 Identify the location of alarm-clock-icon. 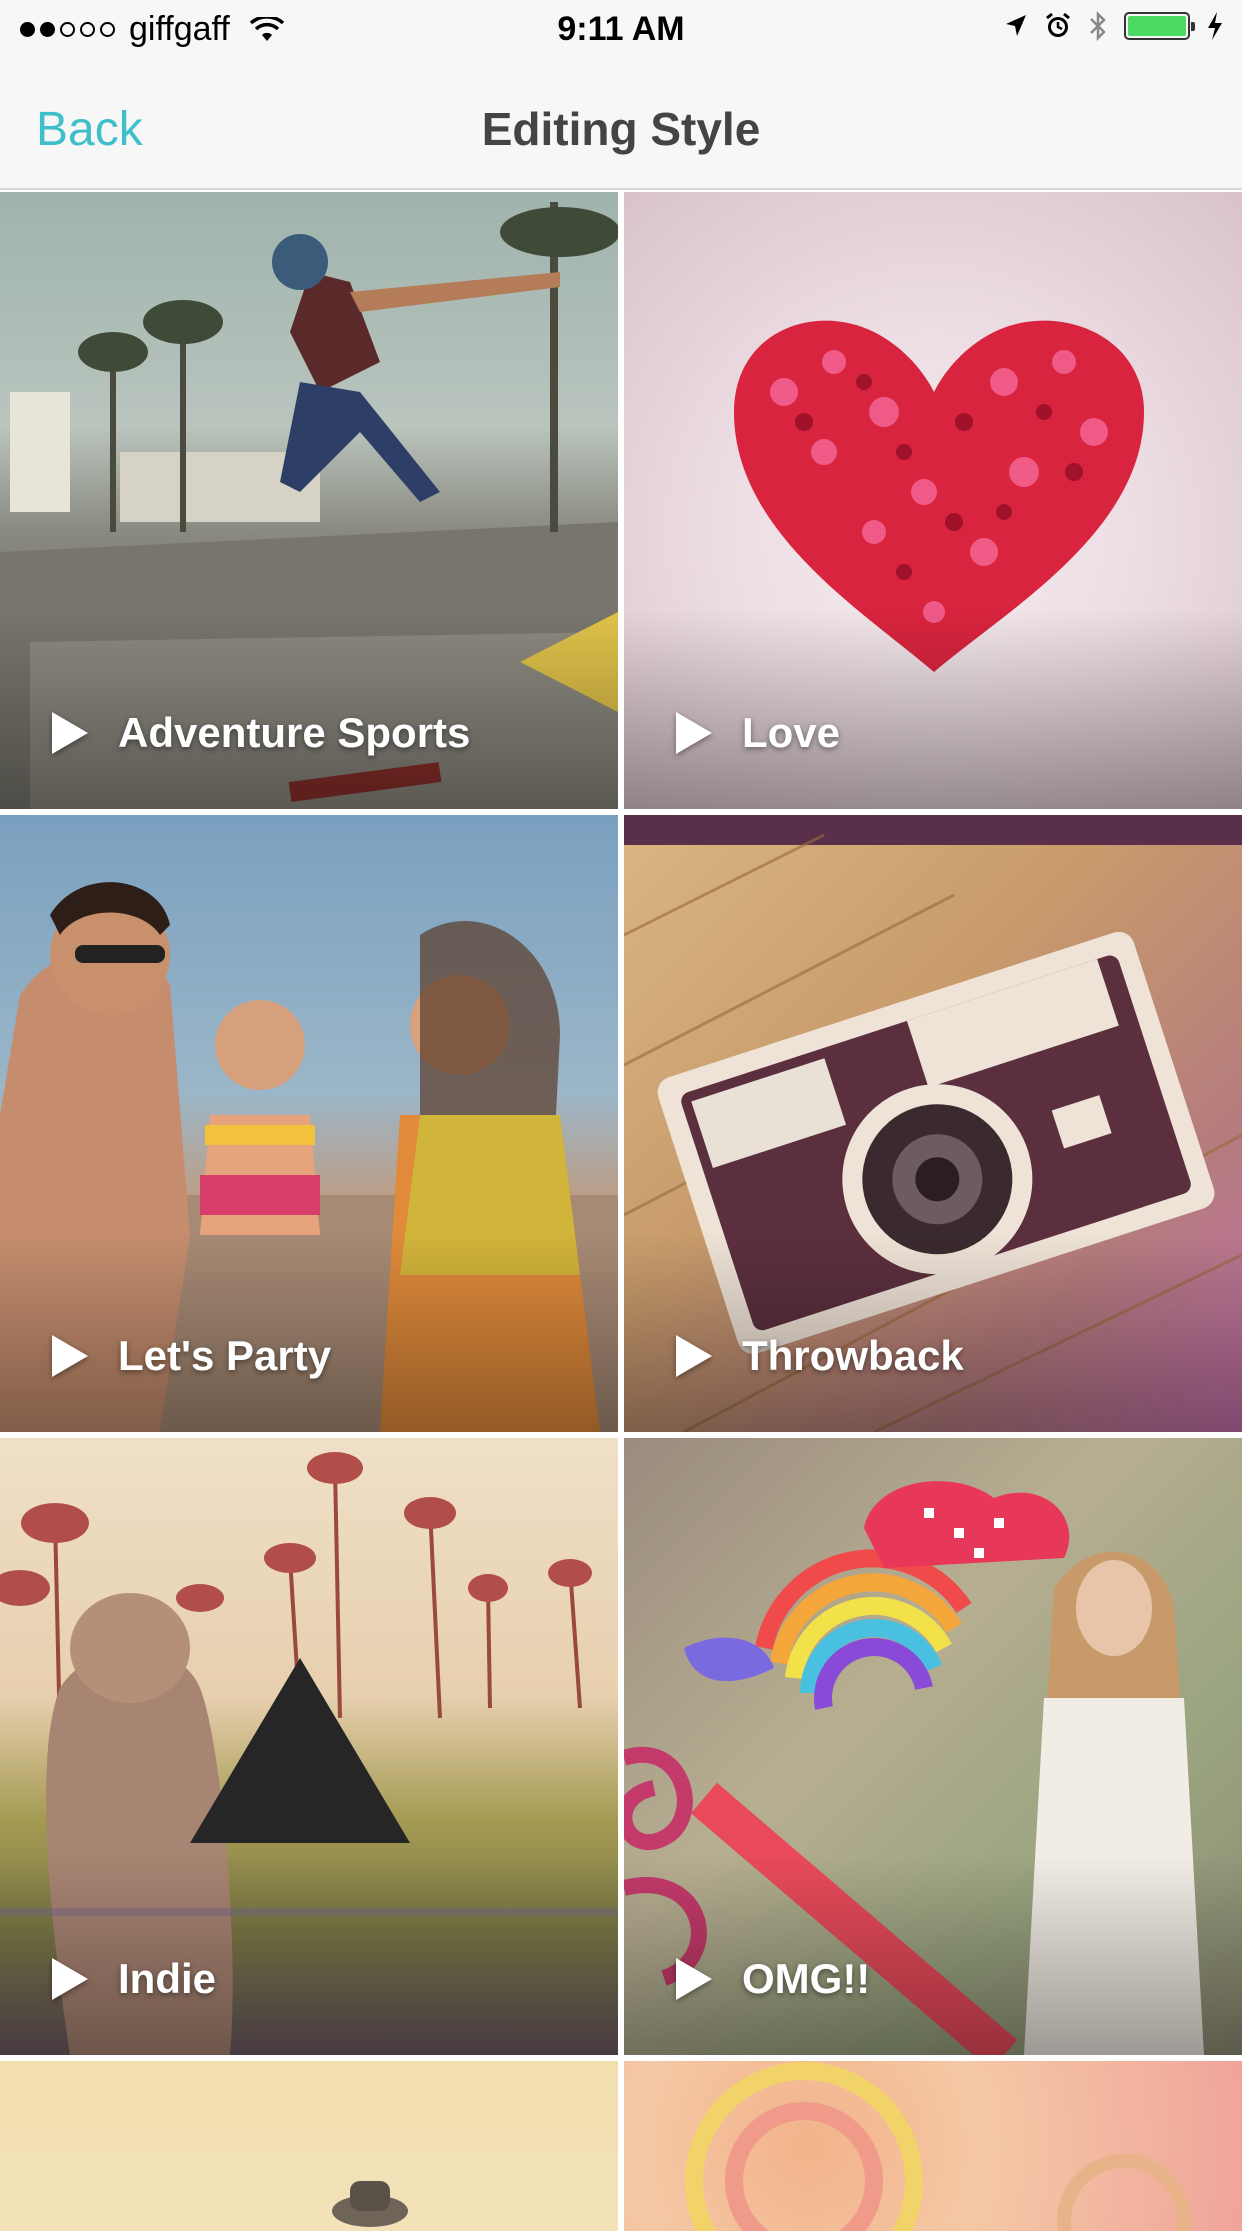
(1058, 24).